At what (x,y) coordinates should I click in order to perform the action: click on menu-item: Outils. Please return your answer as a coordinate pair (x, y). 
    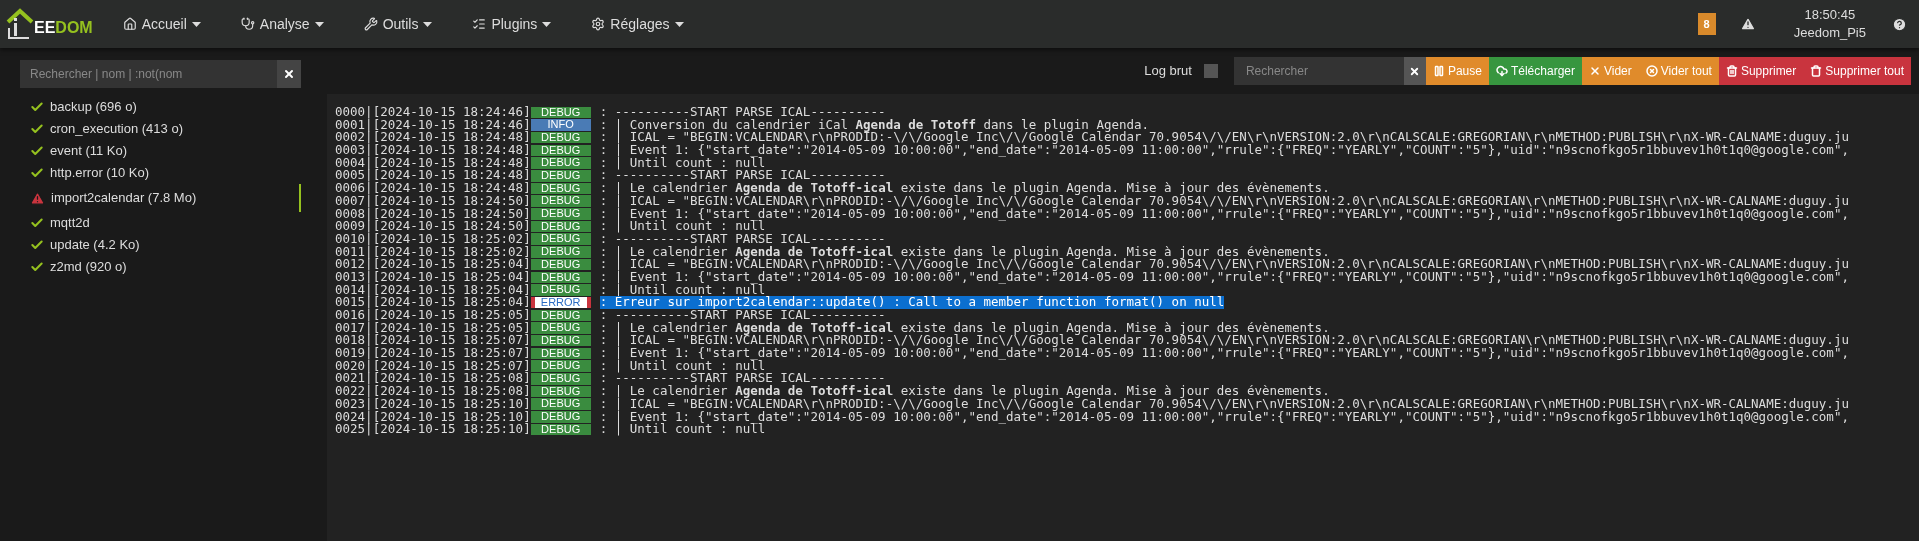
    Looking at the image, I should click on (398, 24).